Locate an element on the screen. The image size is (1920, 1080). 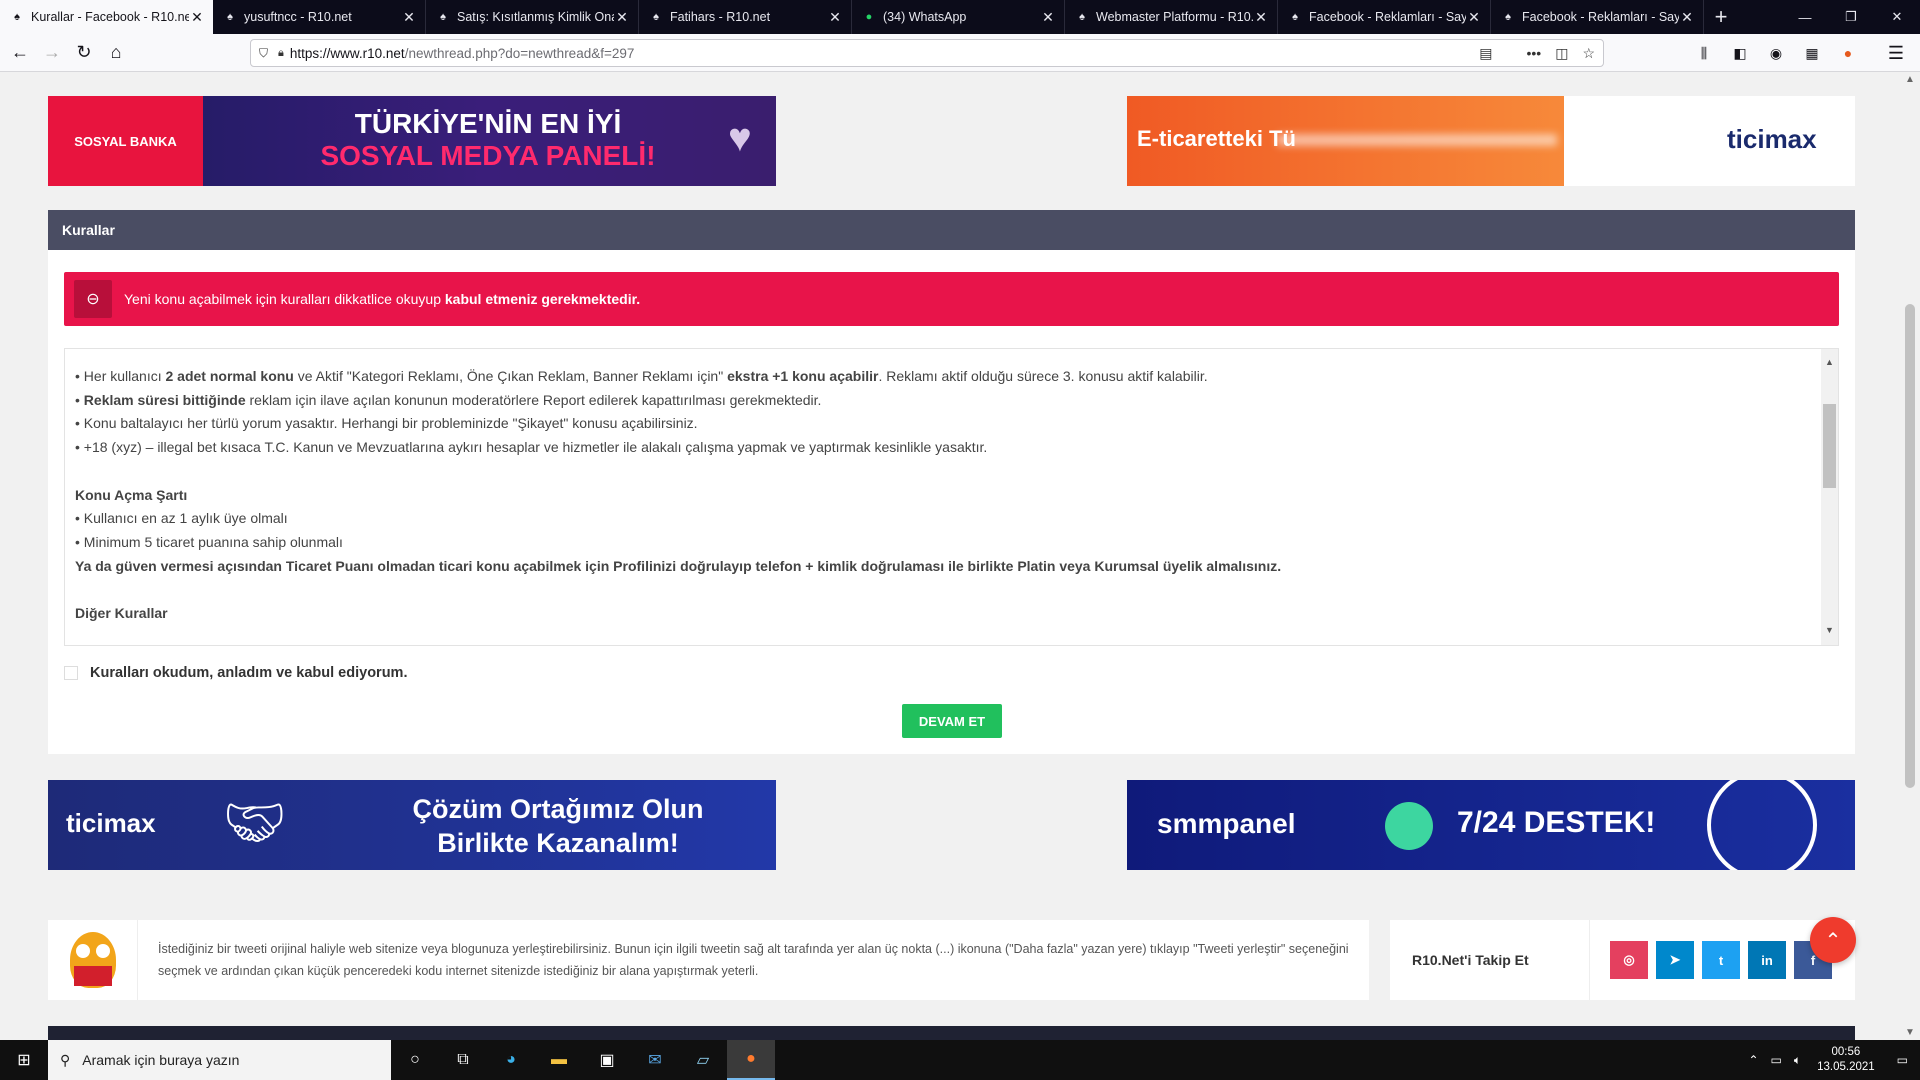
browser-tab: ♠ Fatihars - R10.net ✕ is located at coordinates (745, 17).